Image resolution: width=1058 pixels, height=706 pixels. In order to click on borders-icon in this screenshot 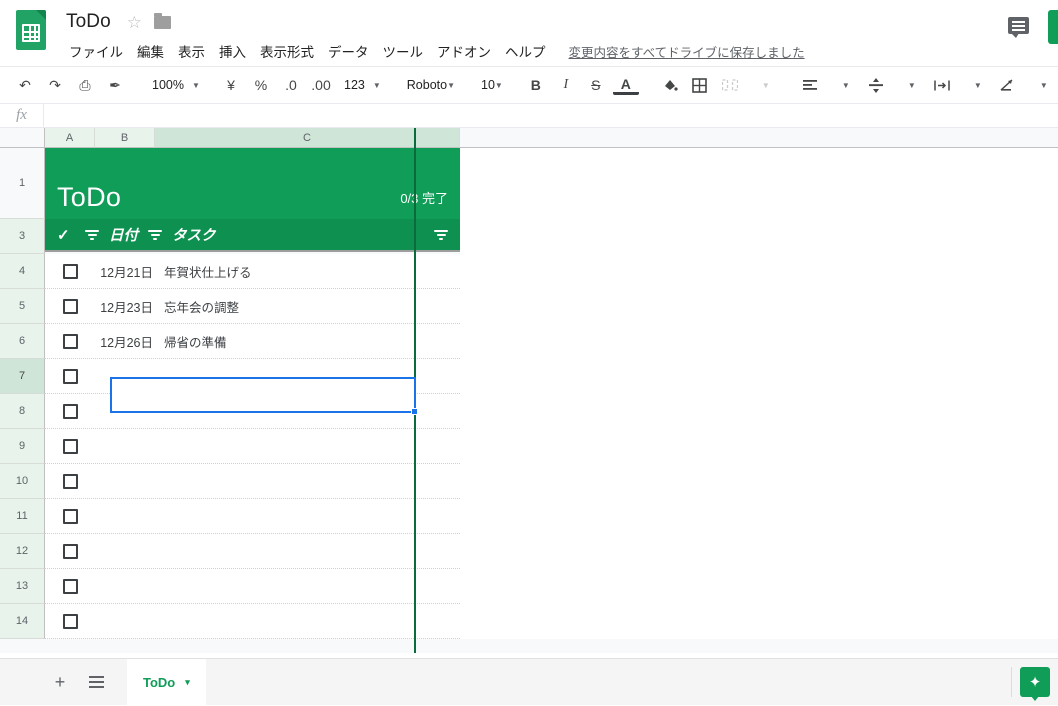, I will do `click(700, 85)`.